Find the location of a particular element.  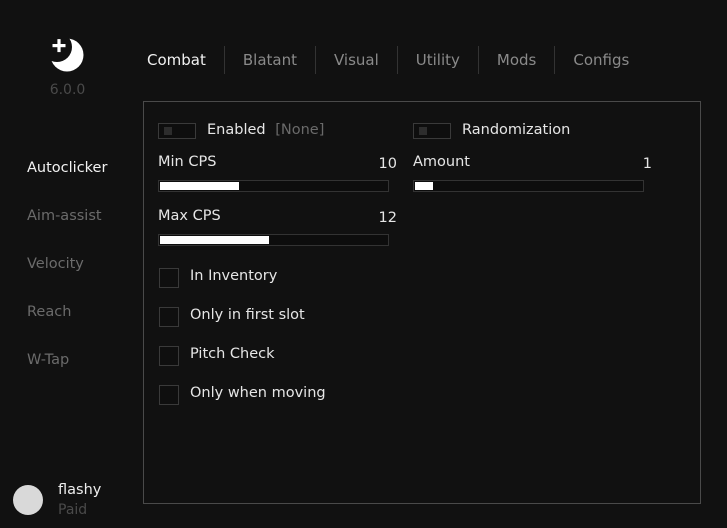

only-first-slot-label: Only in first slot is located at coordinates (247, 315).